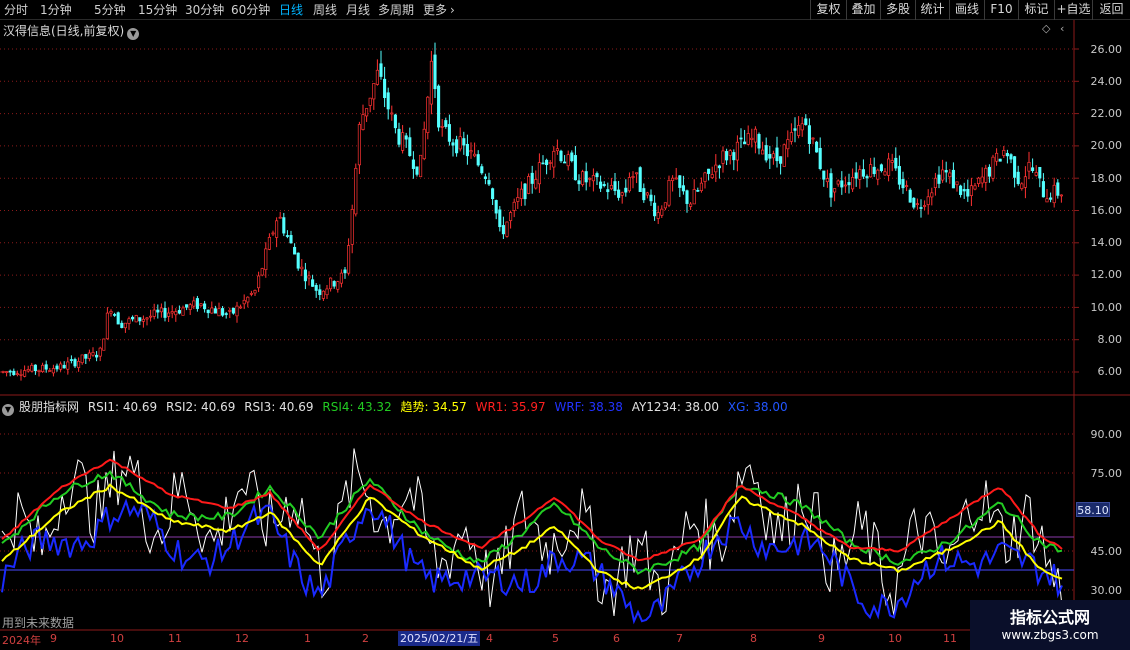 This screenshot has width=1130, height=650. Describe the element at coordinates (49, 407) in the screenshot. I see `indicator-name: 股朋指标网` at that location.